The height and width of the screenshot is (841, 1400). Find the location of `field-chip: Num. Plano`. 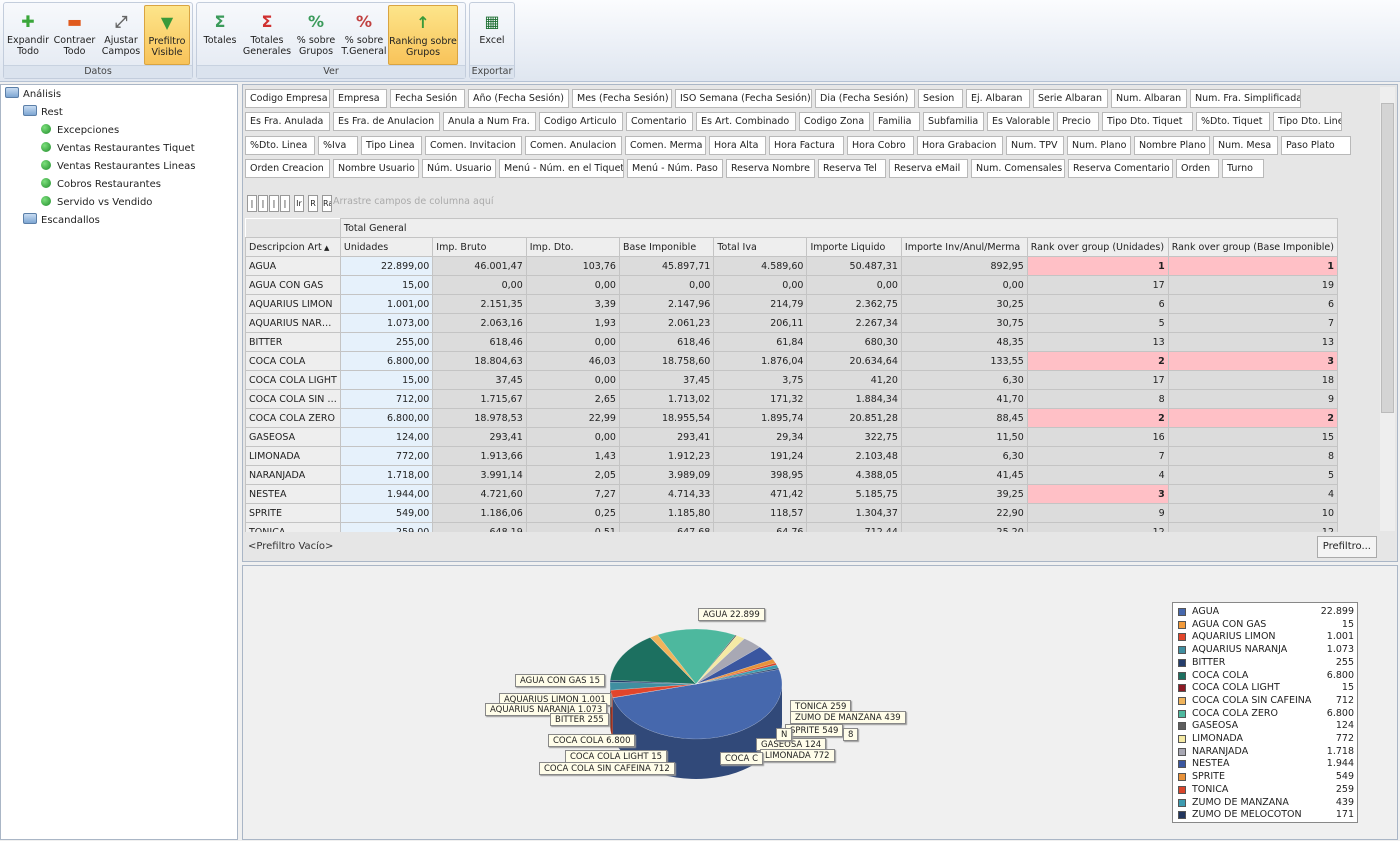

field-chip: Num. Plano is located at coordinates (1099, 145).